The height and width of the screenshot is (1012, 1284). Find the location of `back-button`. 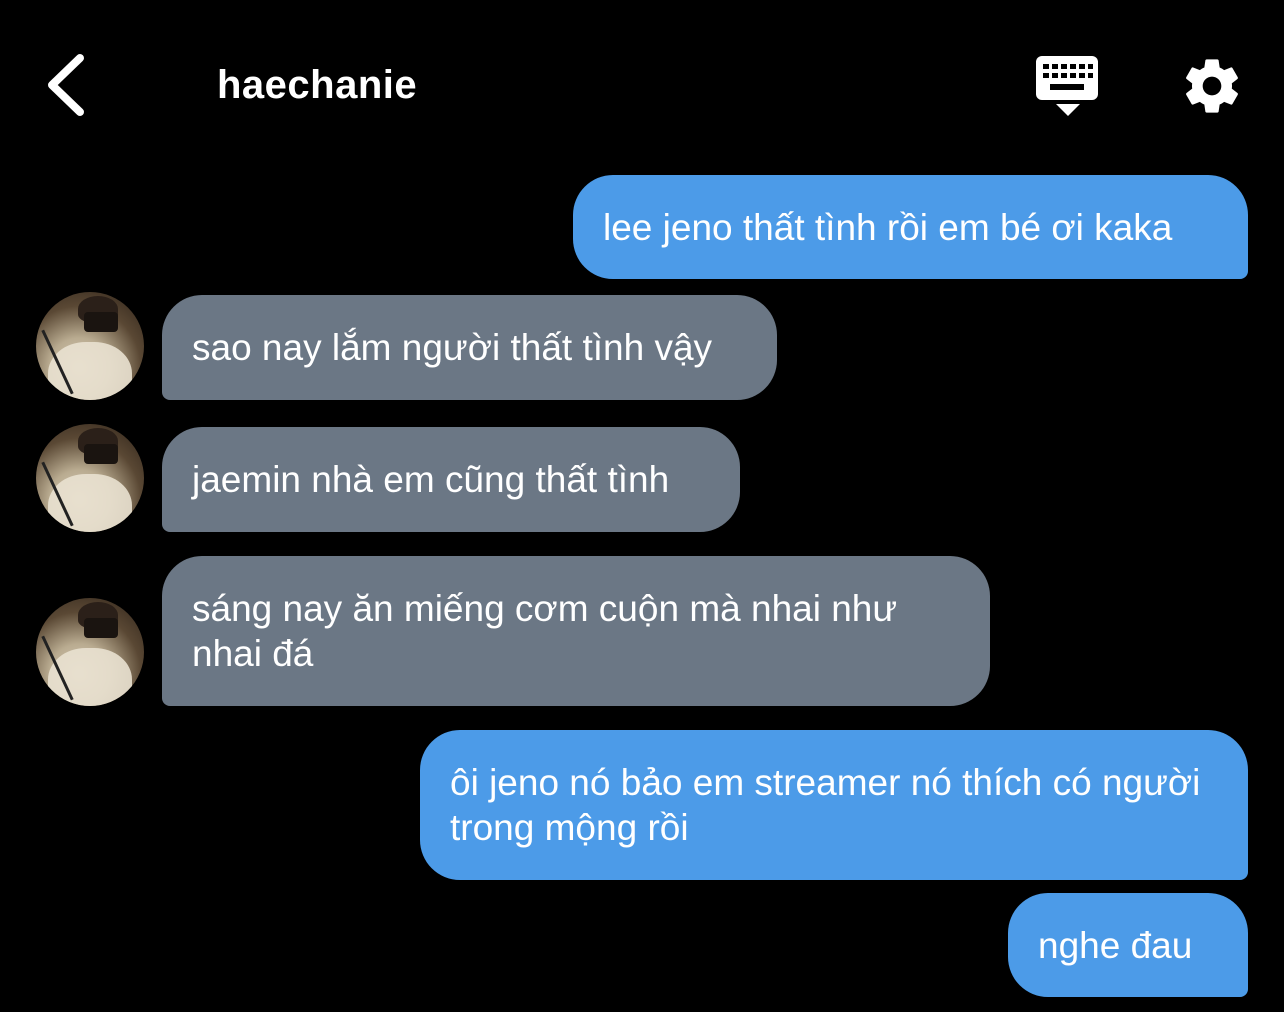

back-button is located at coordinates (68, 85).